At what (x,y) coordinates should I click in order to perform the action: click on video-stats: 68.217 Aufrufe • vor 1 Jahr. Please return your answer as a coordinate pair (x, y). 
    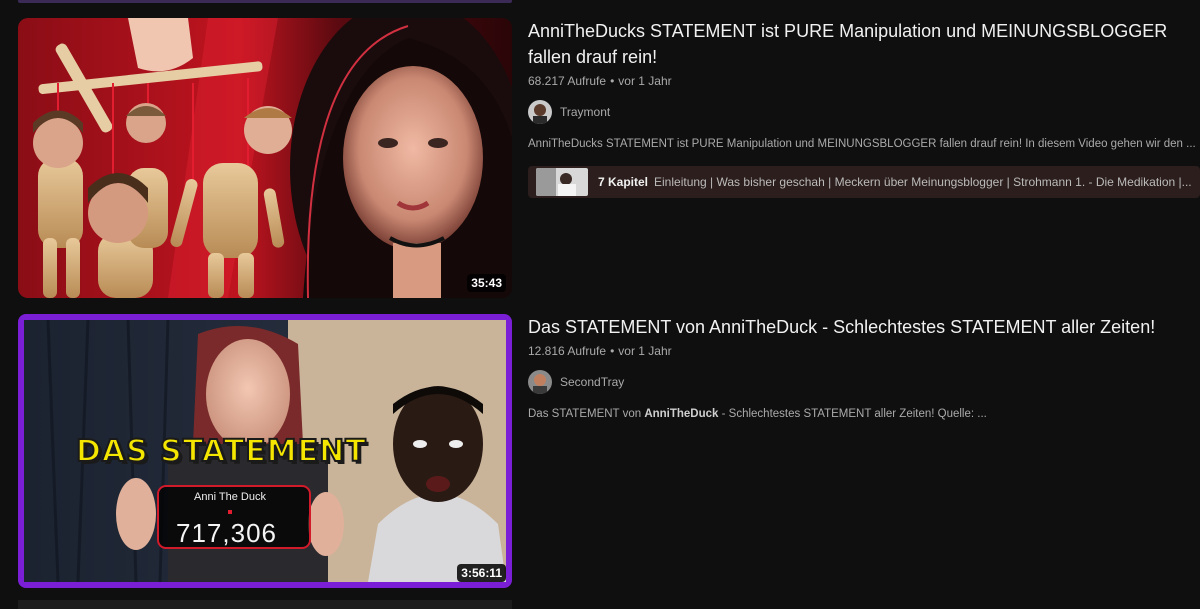
    Looking at the image, I should click on (864, 81).